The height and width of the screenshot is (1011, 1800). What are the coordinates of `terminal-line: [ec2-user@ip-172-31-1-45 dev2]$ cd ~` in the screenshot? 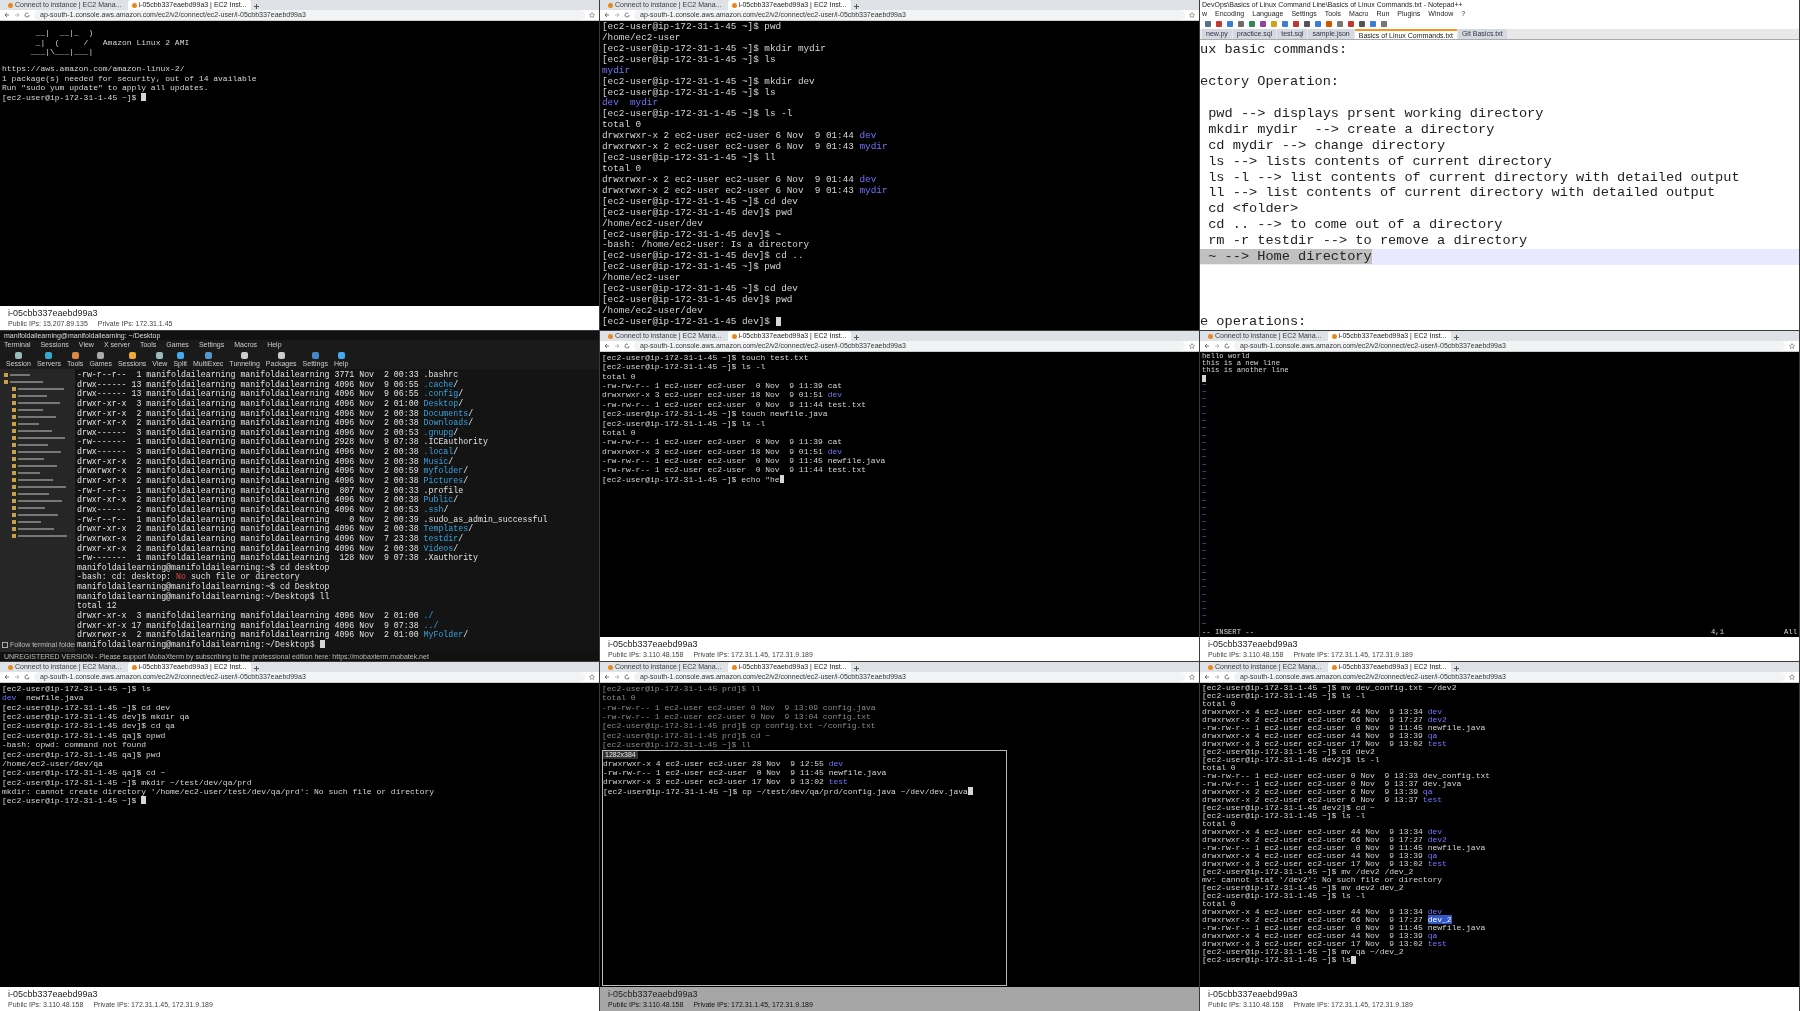 It's located at (1289, 808).